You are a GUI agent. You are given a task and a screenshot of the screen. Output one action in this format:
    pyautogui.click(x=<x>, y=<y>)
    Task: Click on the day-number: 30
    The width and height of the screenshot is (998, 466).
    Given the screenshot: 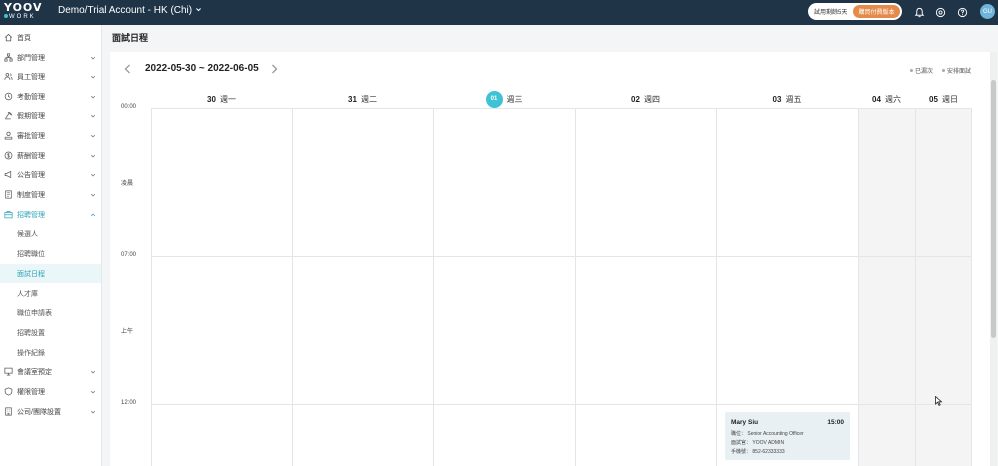 What is the action you would take?
    pyautogui.click(x=211, y=99)
    